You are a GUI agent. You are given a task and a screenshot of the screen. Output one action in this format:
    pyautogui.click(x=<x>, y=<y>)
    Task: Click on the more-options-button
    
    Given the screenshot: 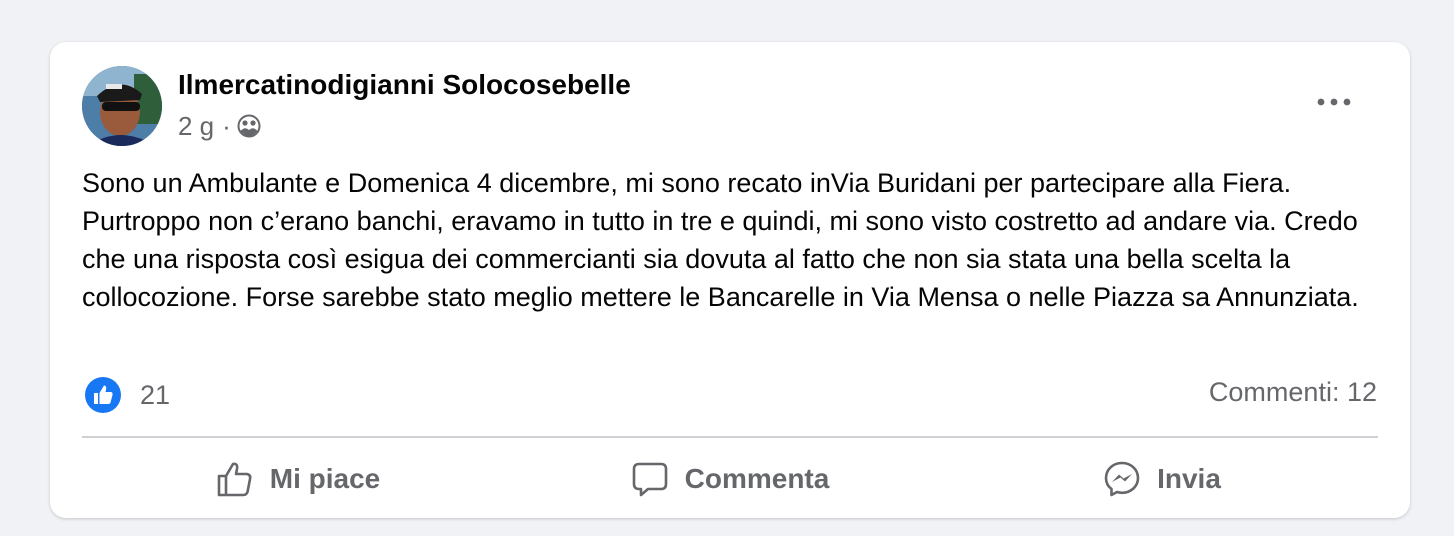 What is the action you would take?
    pyautogui.click(x=1334, y=102)
    